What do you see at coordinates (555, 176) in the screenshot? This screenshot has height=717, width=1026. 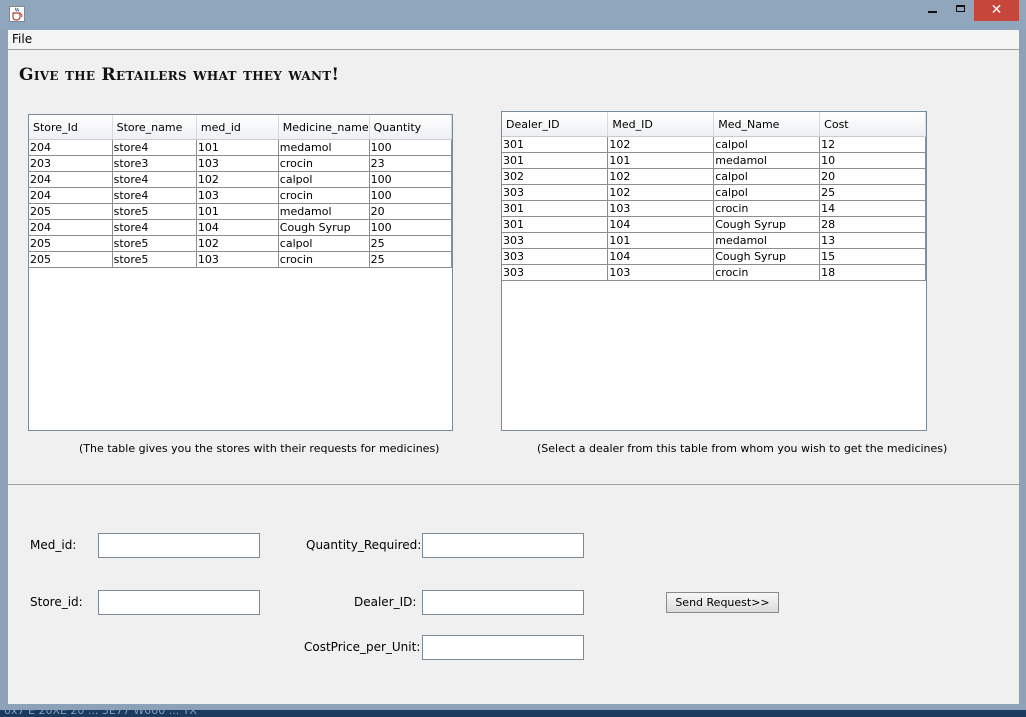 I see `table-cell: 302` at bounding box center [555, 176].